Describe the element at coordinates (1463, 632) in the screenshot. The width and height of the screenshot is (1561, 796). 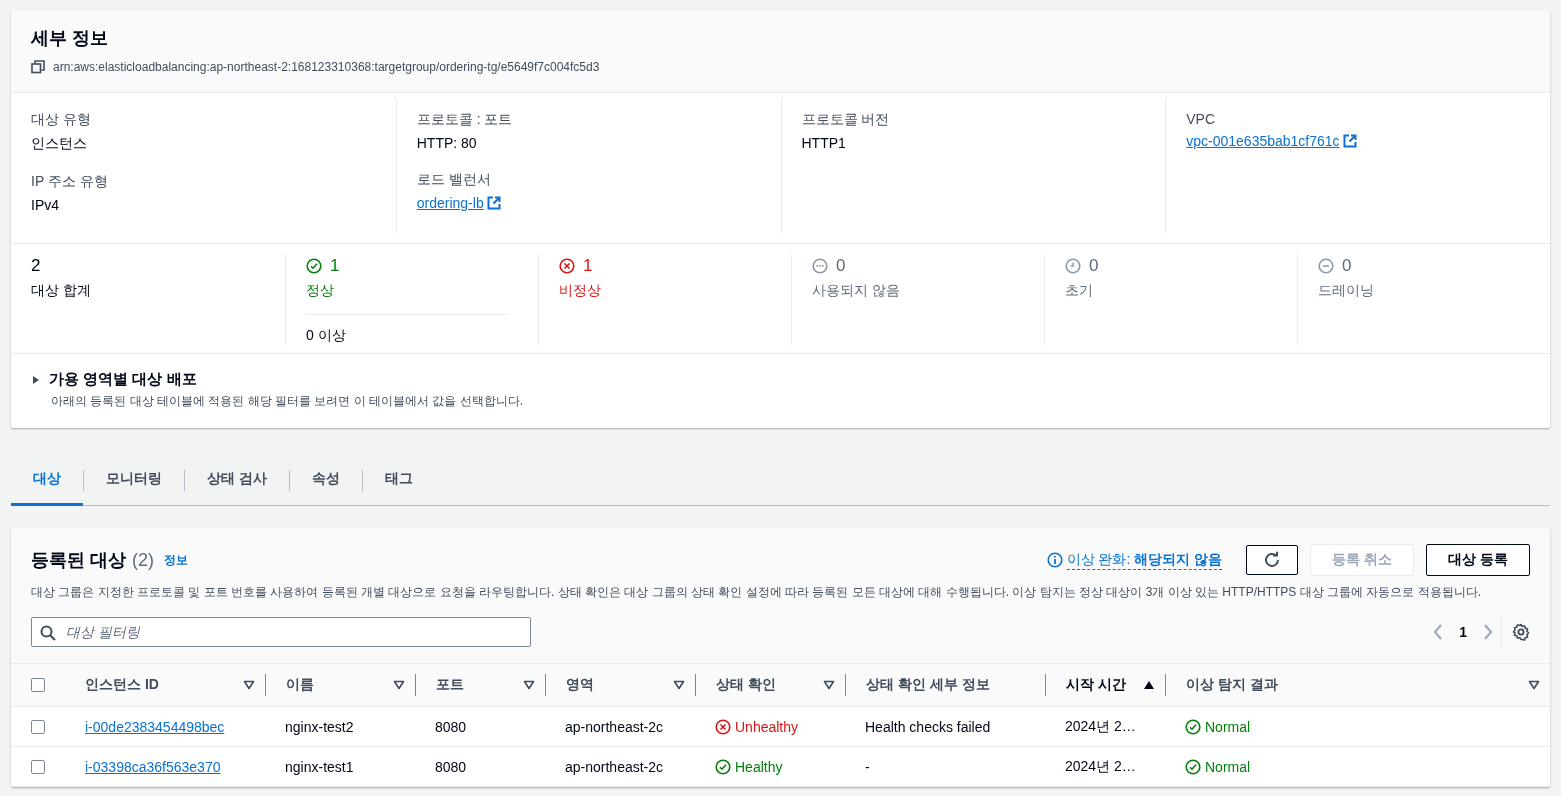
I see `page-number: 1` at that location.